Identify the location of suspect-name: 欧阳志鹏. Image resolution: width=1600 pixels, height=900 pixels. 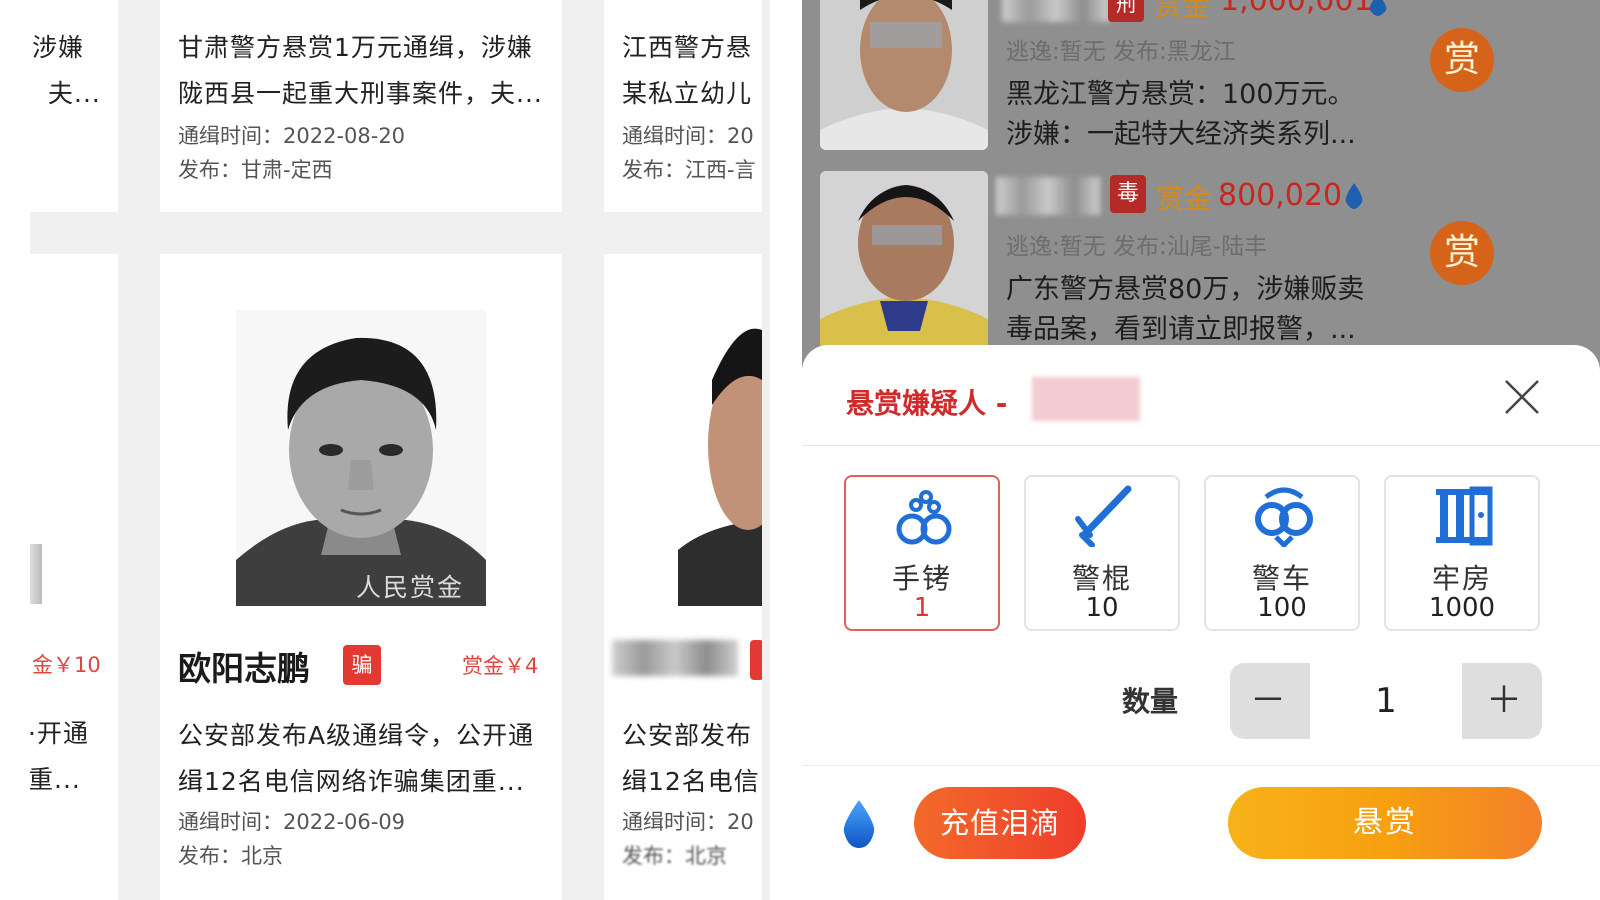
(244, 668).